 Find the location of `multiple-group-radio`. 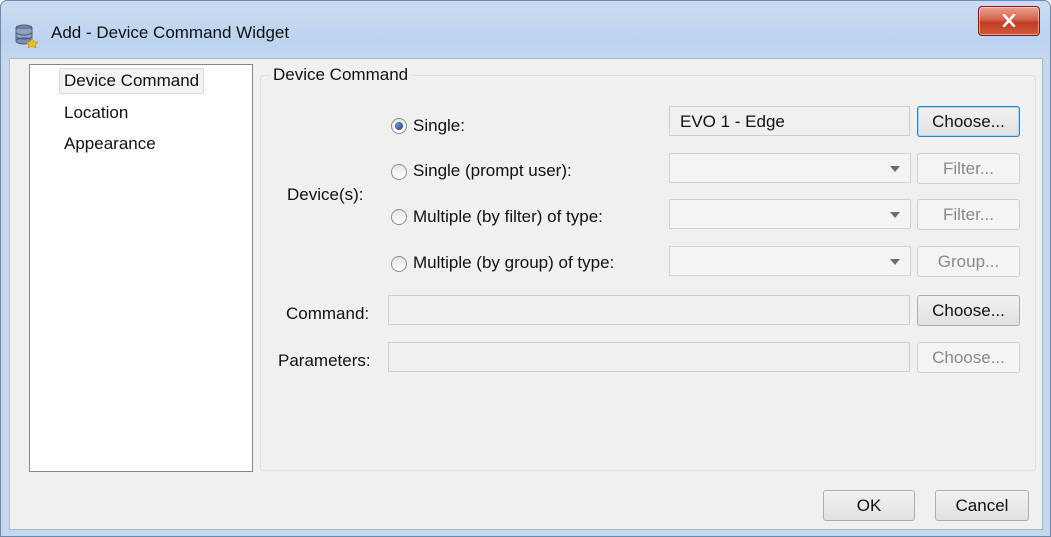

multiple-group-radio is located at coordinates (399, 264).